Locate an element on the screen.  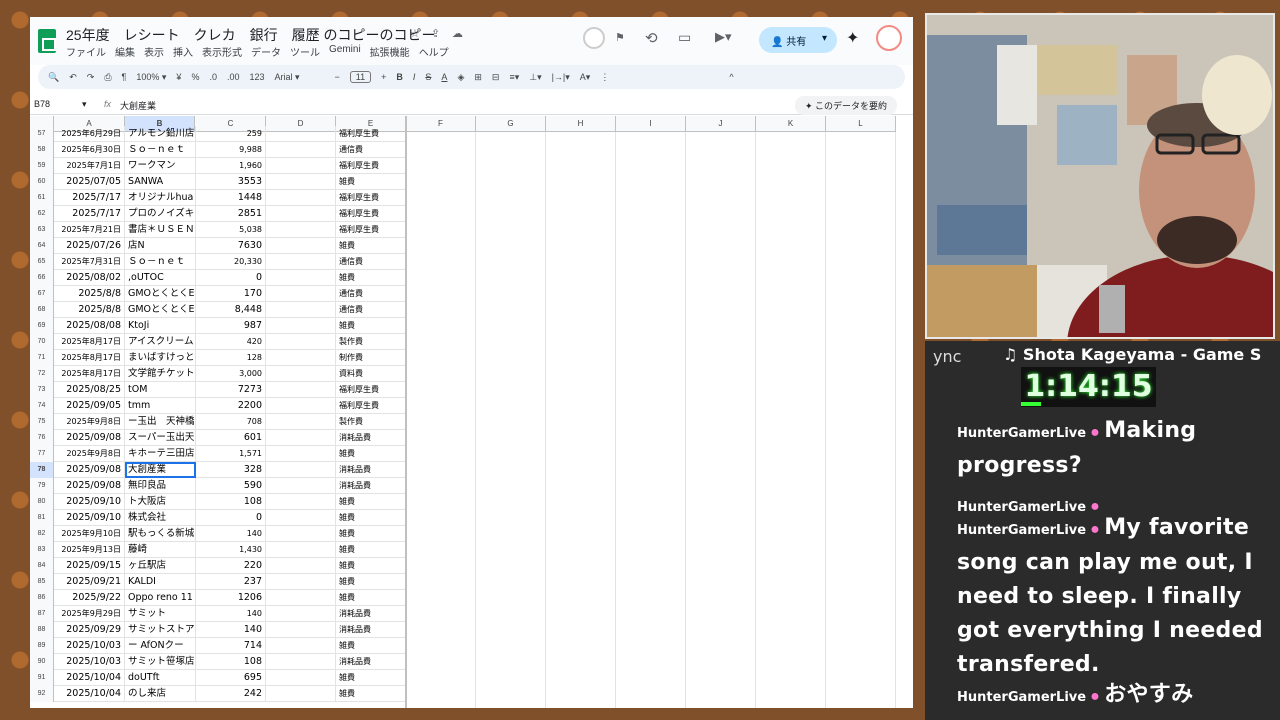
row-header: 71 is located at coordinates (42, 358).